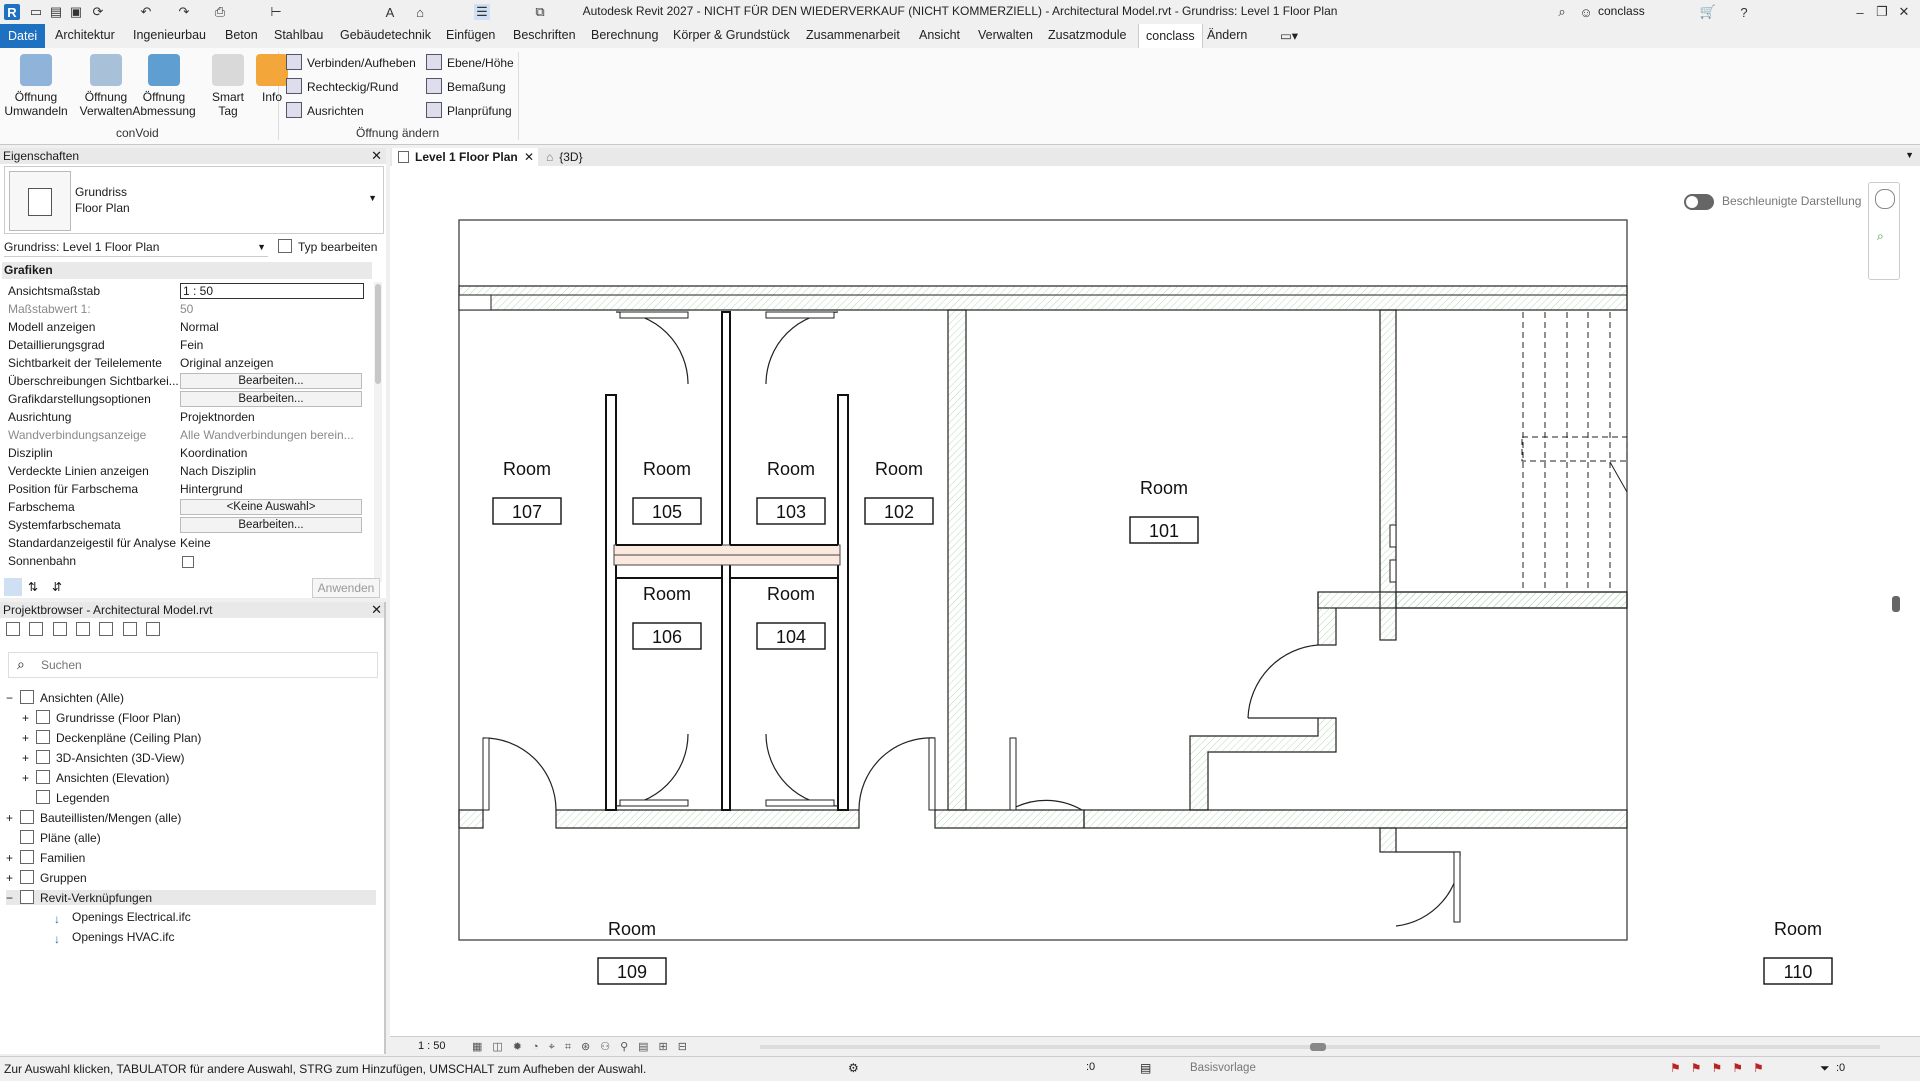  What do you see at coordinates (1882, 12) in the screenshot?
I see `maximize-icon: ❐` at bounding box center [1882, 12].